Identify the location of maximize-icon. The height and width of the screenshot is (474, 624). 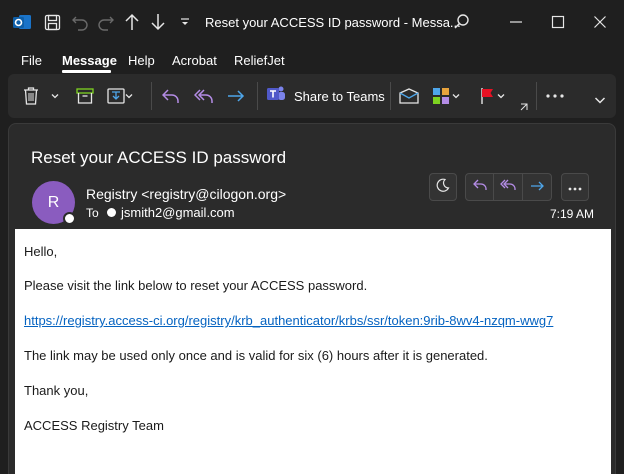
(558, 22).